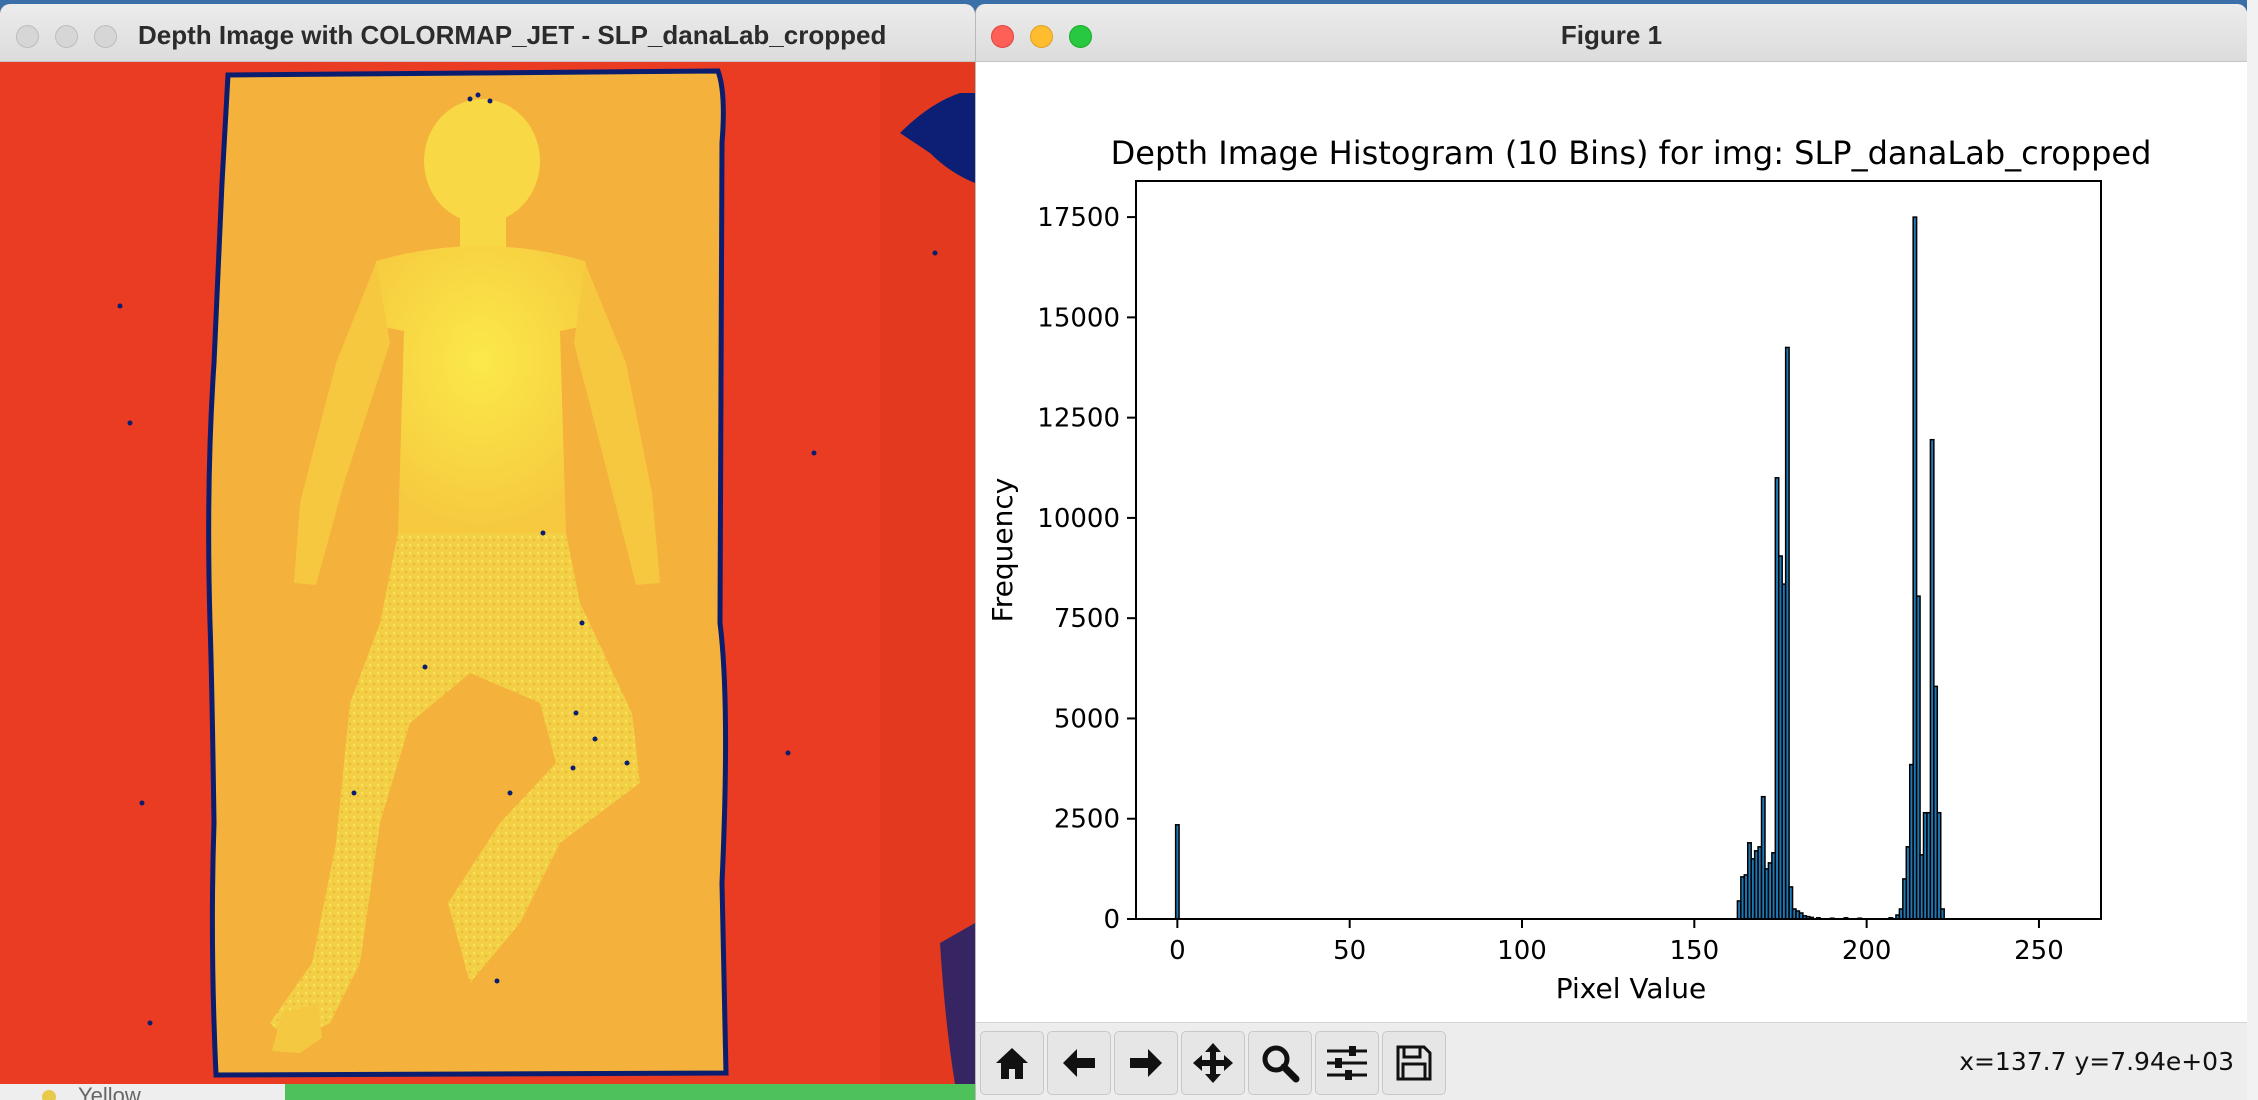 This screenshot has width=2258, height=1100. I want to click on home-button, so click(1012, 1063).